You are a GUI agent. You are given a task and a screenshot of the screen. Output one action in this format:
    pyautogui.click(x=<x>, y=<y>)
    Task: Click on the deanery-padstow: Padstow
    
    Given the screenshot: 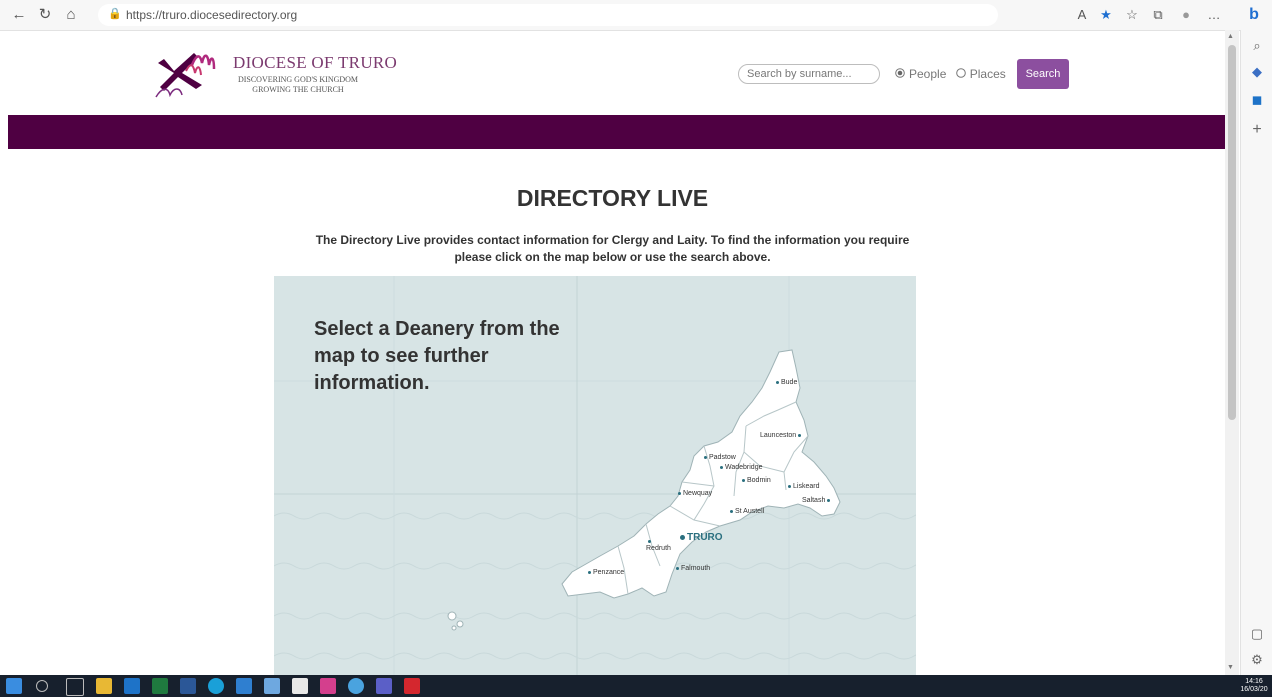 What is the action you would take?
    pyautogui.click(x=719, y=457)
    